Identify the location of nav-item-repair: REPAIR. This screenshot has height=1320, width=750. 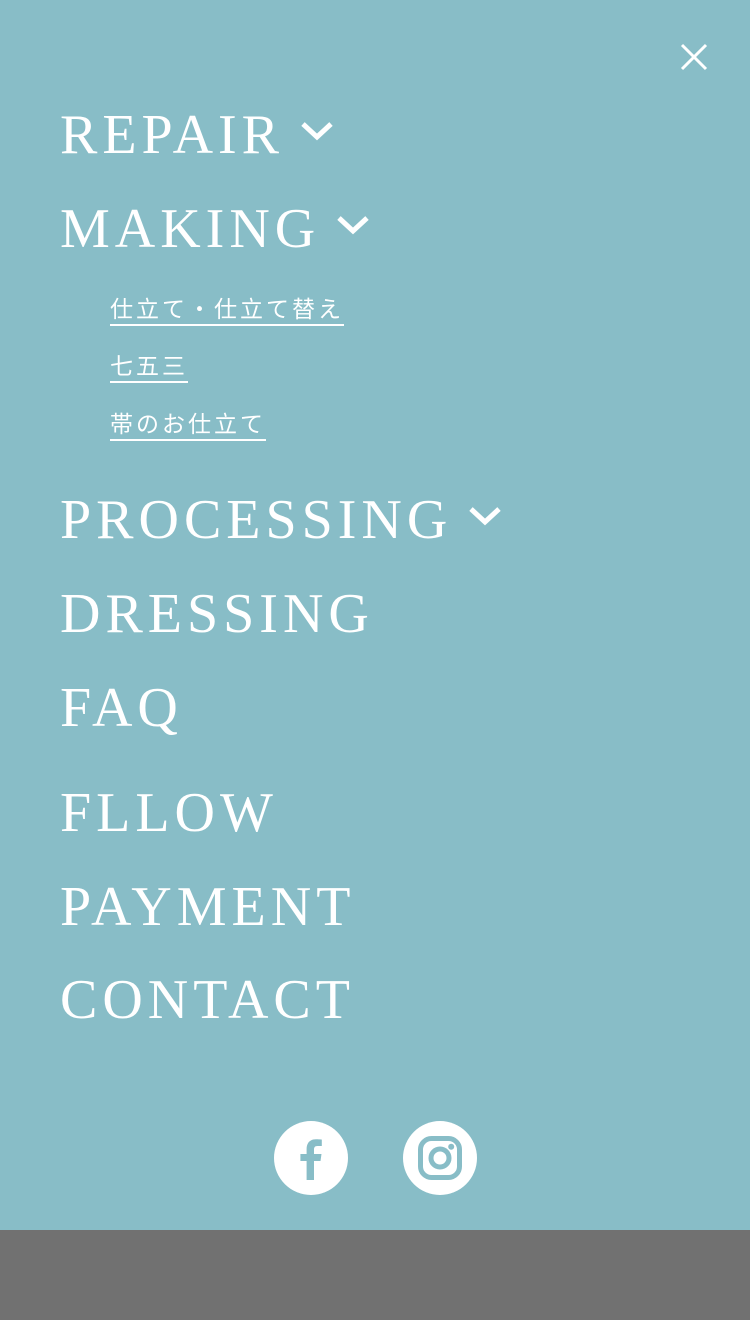
(197, 135).